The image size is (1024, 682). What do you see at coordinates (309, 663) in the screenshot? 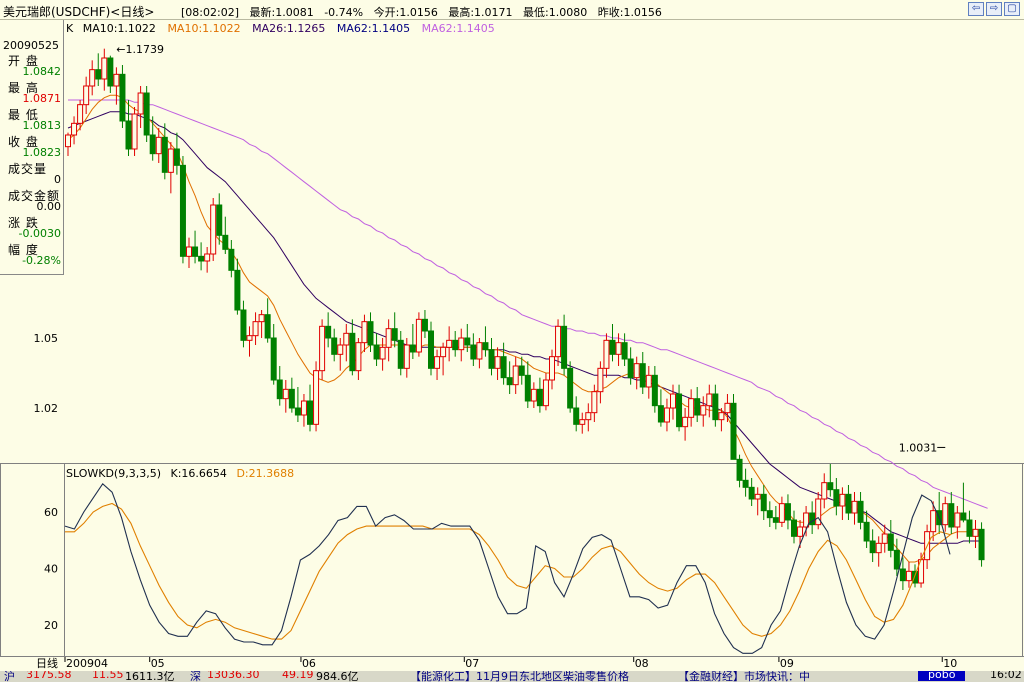
I see `x-tick-label: 06` at bounding box center [309, 663].